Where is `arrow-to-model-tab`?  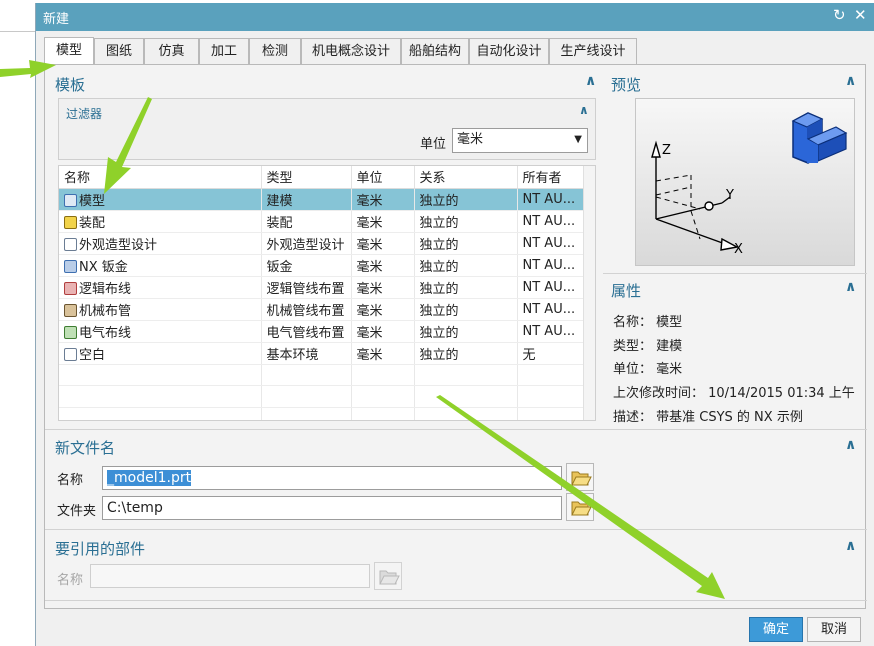
arrow-to-model-tab is located at coordinates (28, 69).